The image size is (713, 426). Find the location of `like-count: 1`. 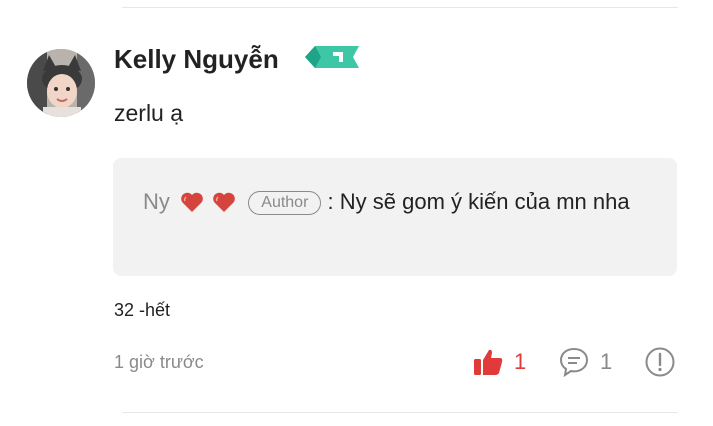

like-count: 1 is located at coordinates (520, 361).